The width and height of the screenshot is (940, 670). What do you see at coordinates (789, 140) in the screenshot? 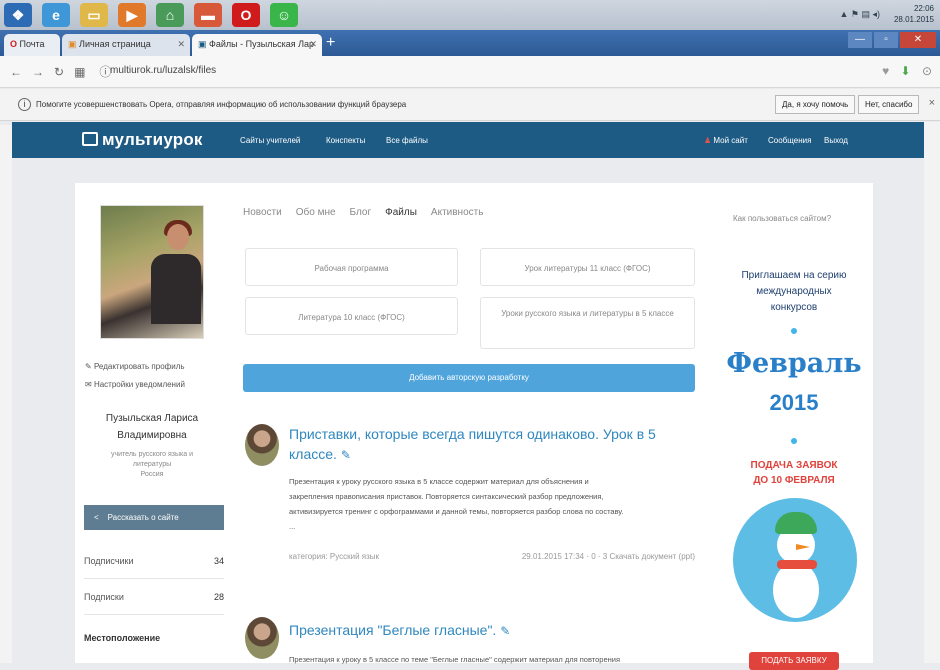
I see `nav-messages: Сообщения` at bounding box center [789, 140].